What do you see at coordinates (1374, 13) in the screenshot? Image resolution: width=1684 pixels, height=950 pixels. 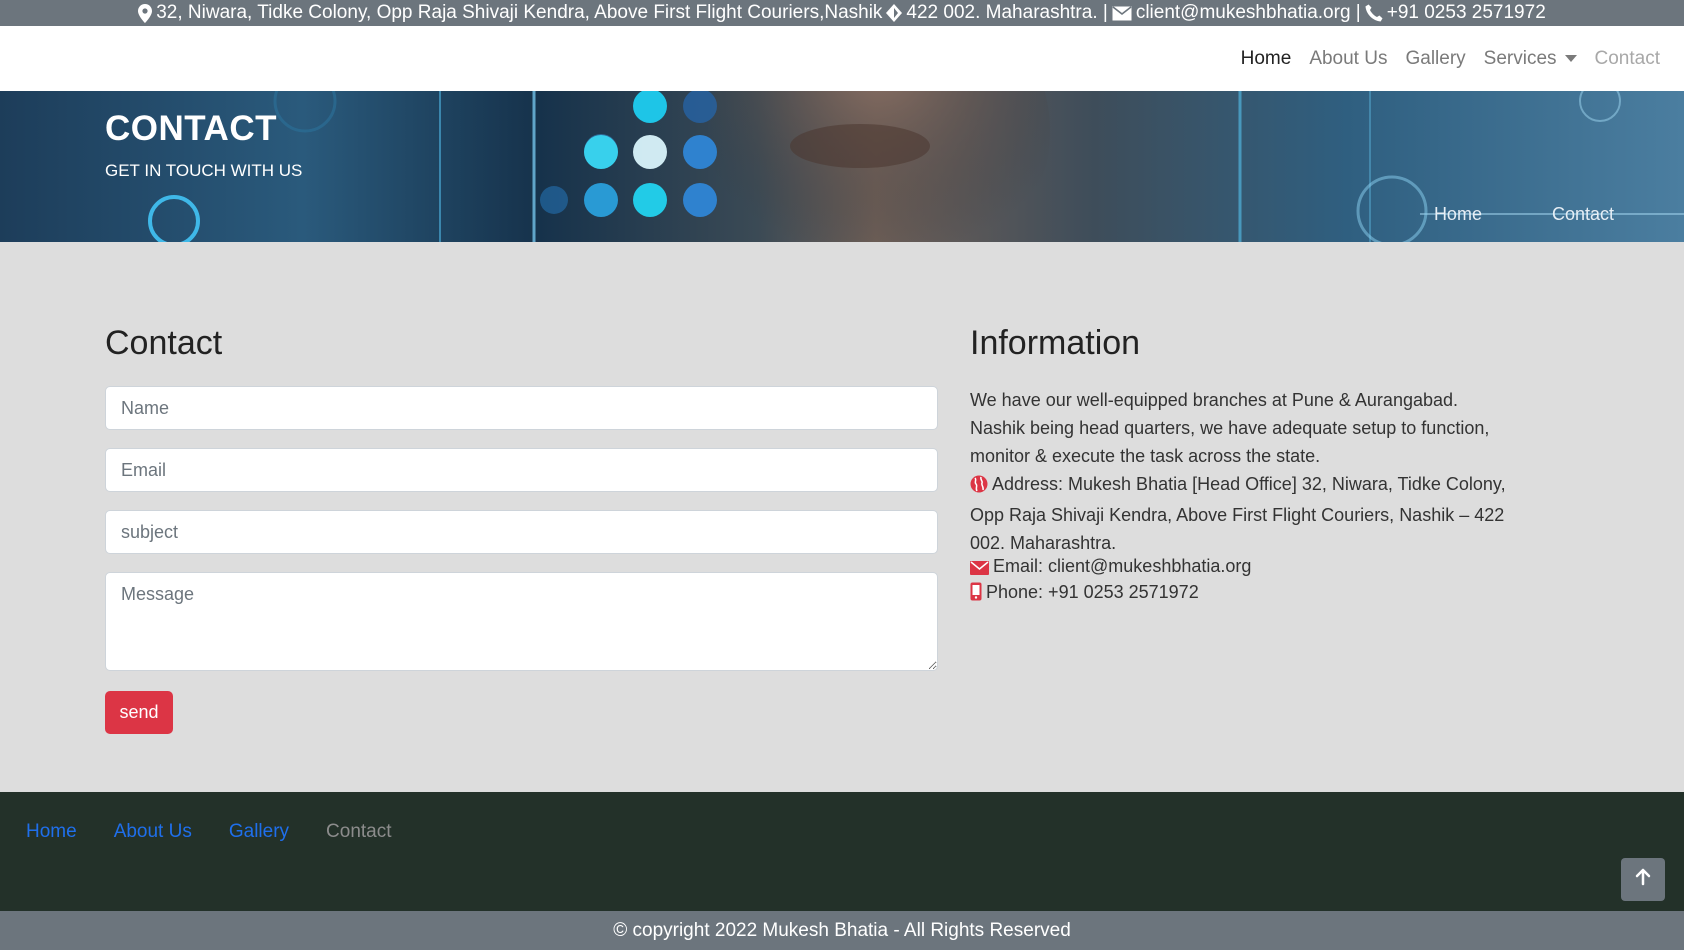 I see `phone-icon` at bounding box center [1374, 13].